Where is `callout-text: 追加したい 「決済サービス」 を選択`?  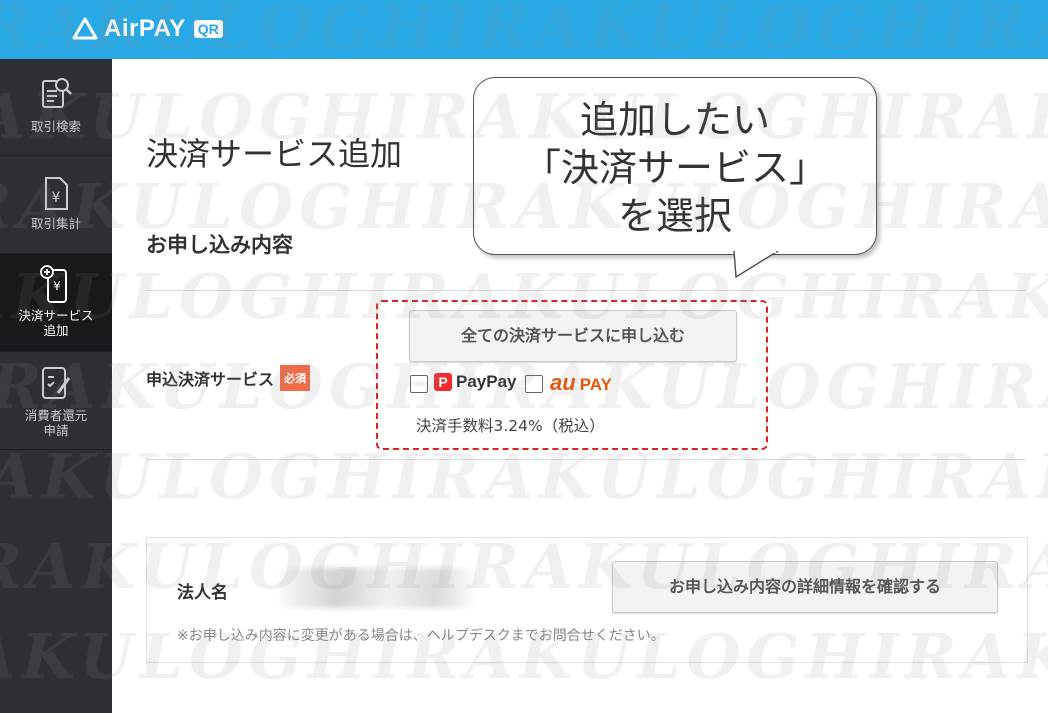
callout-text: 追加したい 「決済サービス」 を選択 is located at coordinates (675, 168).